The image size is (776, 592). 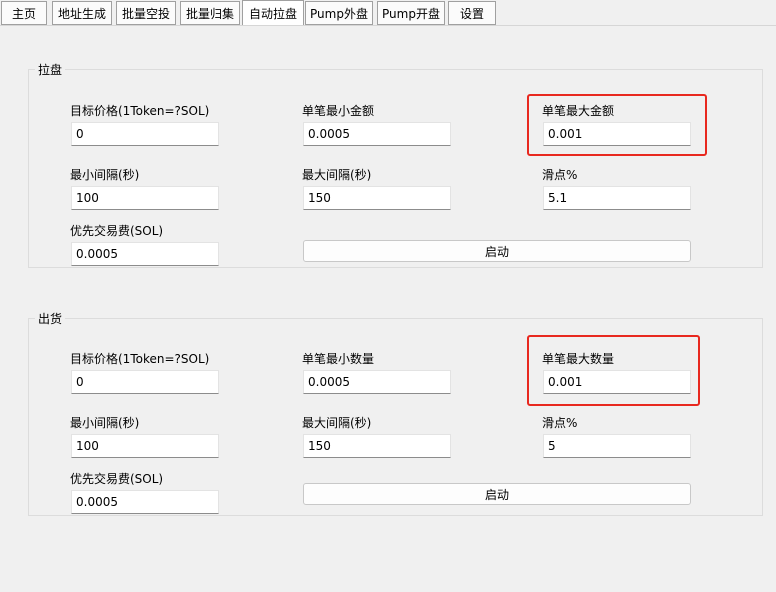 I want to click on sell-target-price-input, so click(x=145, y=382).